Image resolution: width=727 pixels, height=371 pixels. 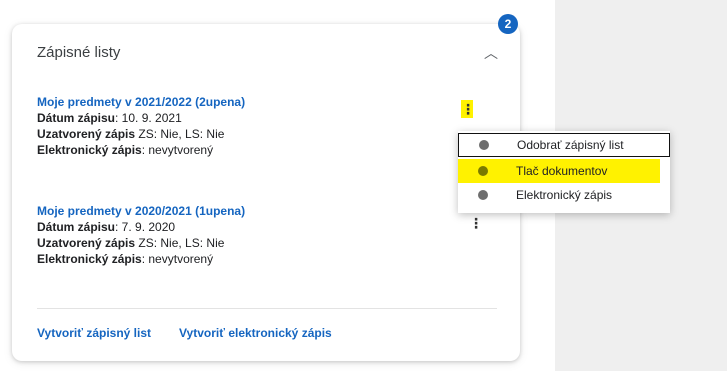 I want to click on divider, so click(x=267, y=308).